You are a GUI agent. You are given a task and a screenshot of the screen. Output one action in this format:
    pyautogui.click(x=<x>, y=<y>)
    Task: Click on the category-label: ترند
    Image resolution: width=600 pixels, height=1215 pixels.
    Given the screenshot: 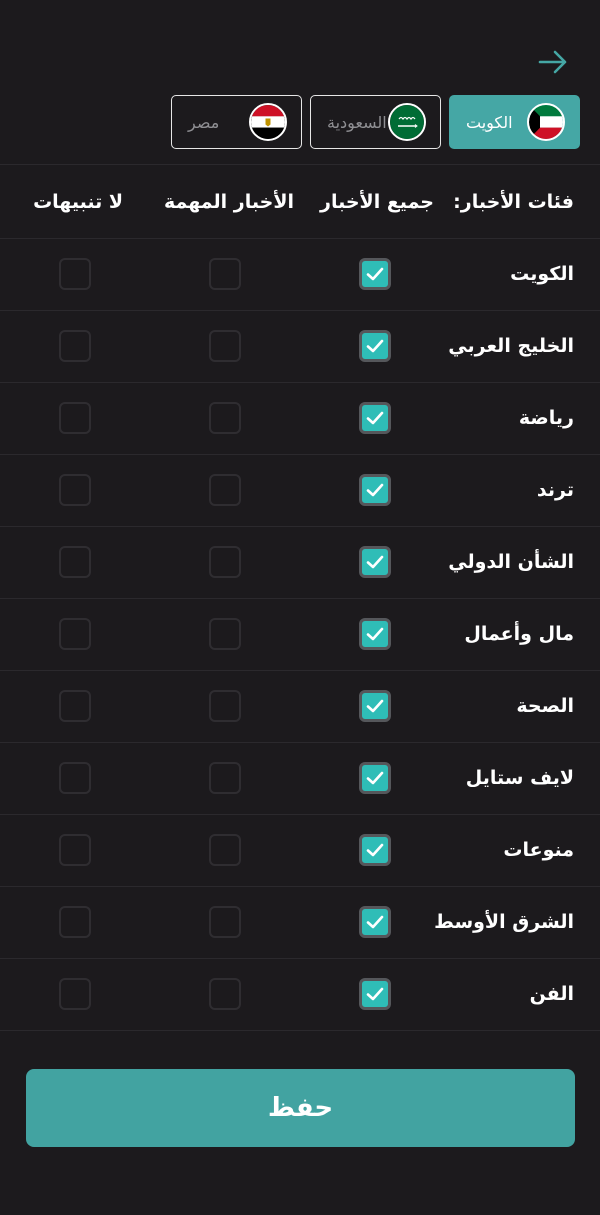 What is the action you would take?
    pyautogui.click(x=555, y=490)
    